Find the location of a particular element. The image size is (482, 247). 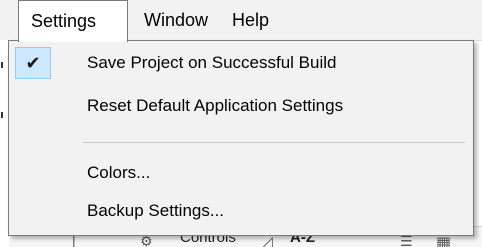

check-indicator: ✔ is located at coordinates (33, 63).